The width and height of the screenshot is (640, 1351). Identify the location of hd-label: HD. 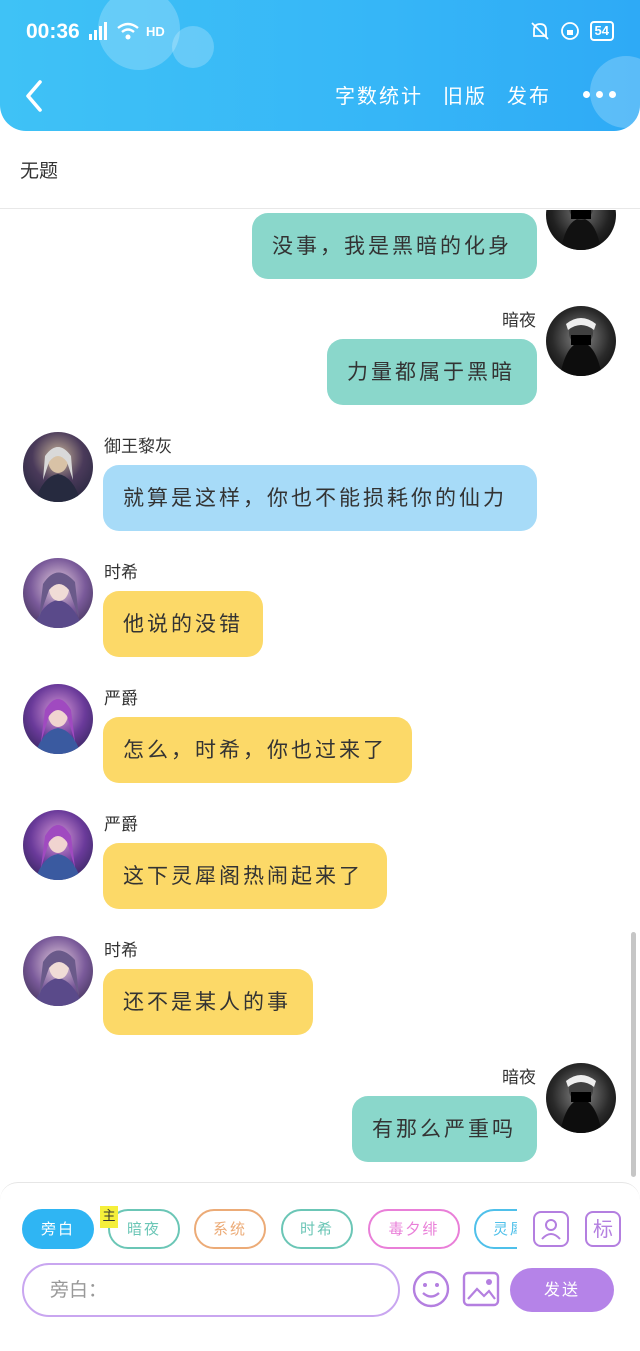
(155, 31).